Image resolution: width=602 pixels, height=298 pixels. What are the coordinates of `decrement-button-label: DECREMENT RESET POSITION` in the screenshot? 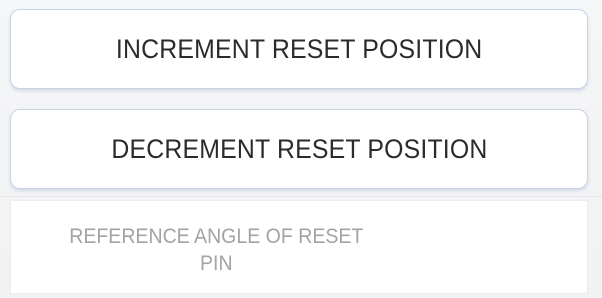 It's located at (299, 148).